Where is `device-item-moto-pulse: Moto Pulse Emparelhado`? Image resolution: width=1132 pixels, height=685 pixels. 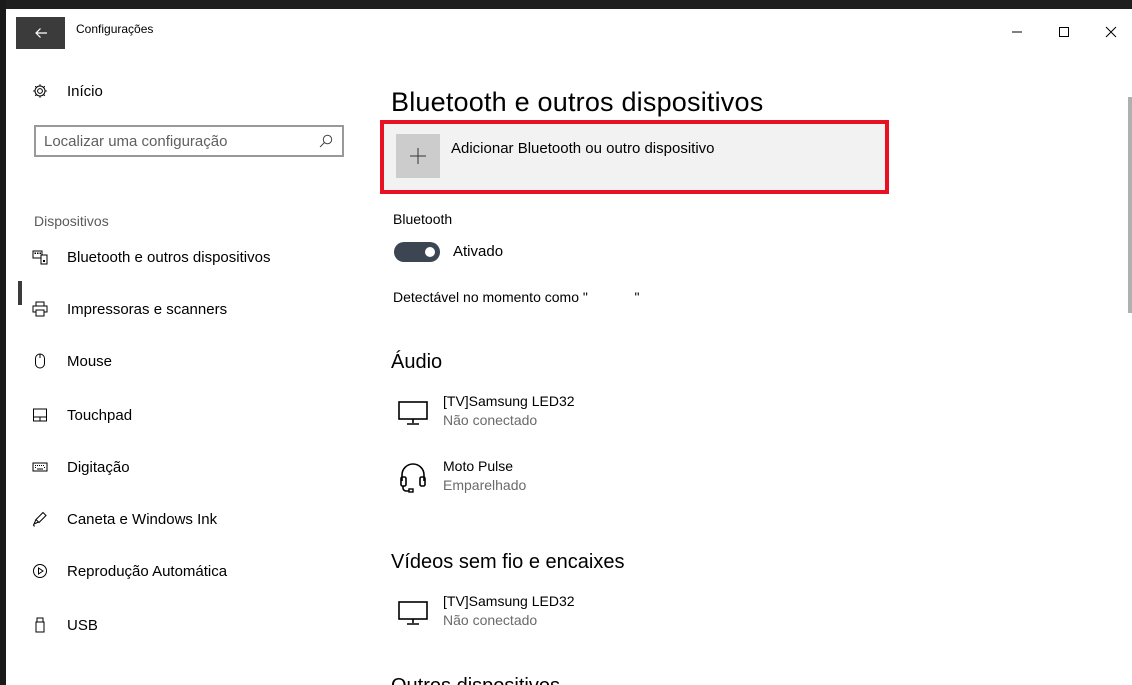 device-item-moto-pulse: Moto Pulse Emparelhado is located at coordinates (460, 475).